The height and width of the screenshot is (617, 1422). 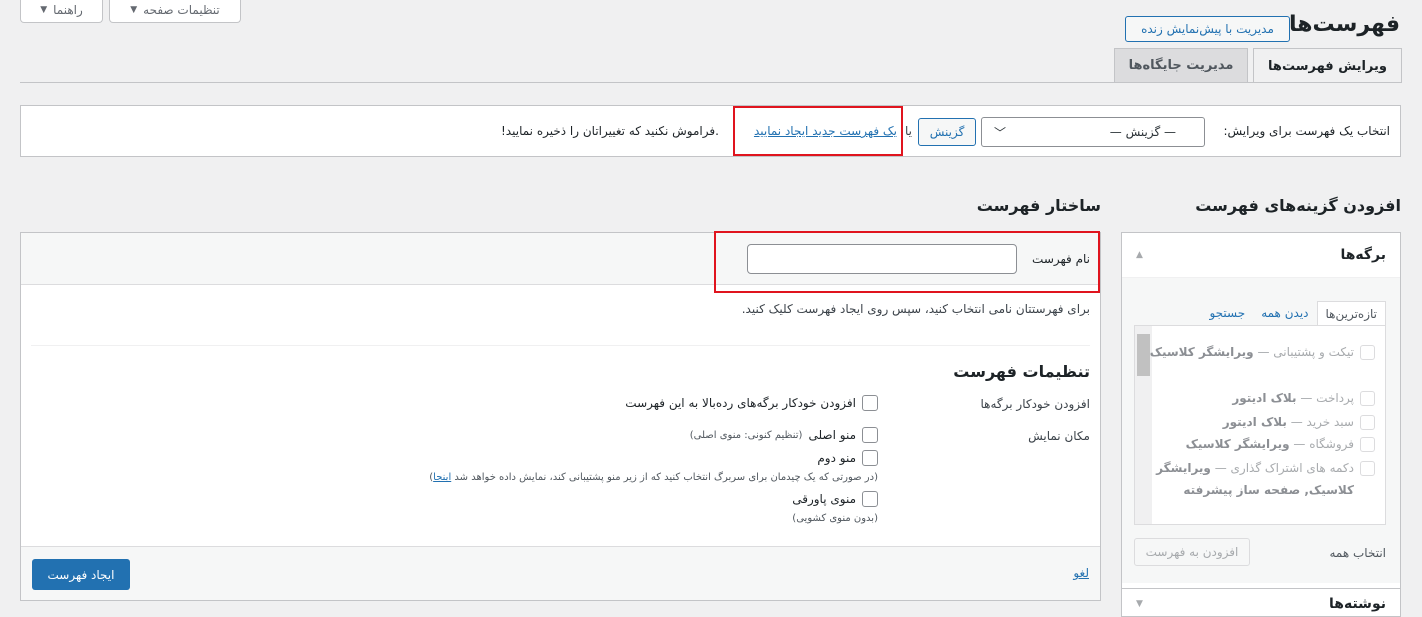 What do you see at coordinates (870, 435) in the screenshot?
I see `location-primary-checkbox` at bounding box center [870, 435].